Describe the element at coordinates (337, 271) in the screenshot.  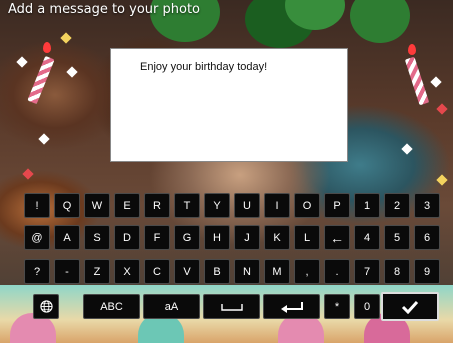
I see `key-symbol-10: .` at that location.